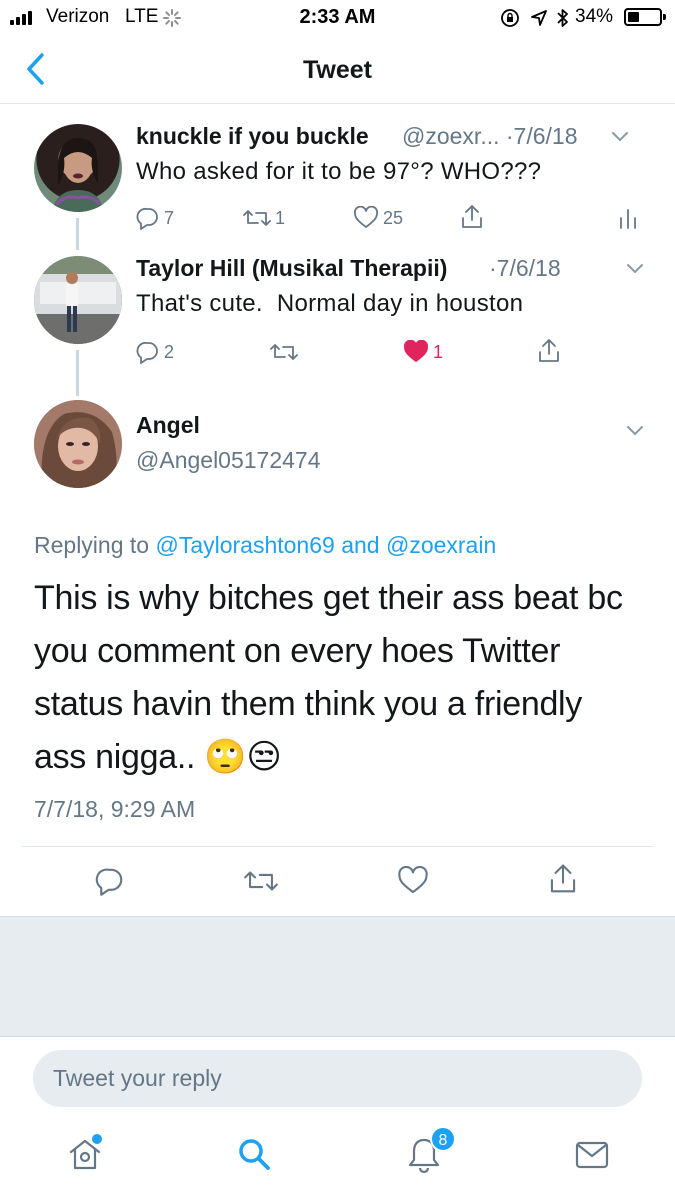 This screenshot has width=675, height=1200. I want to click on new-content-dot, so click(97, 1139).